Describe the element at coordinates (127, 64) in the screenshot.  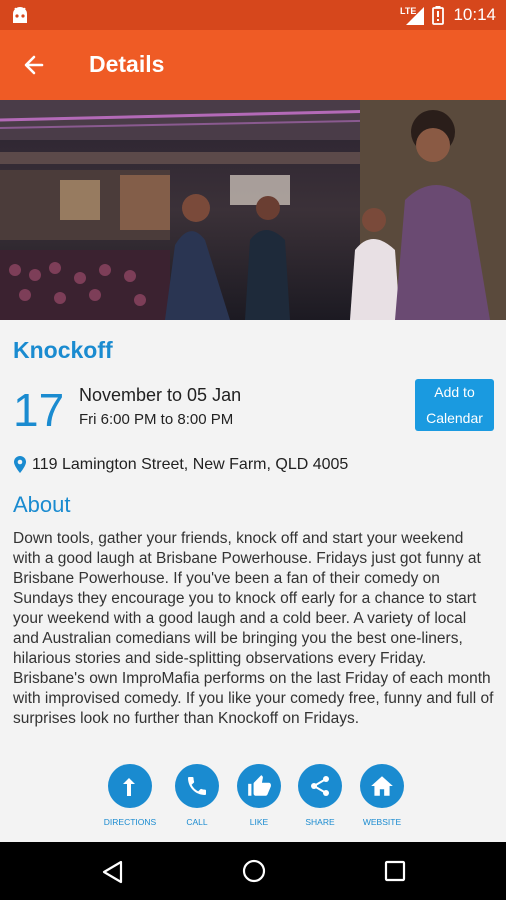
I see `page-title: Details` at that location.